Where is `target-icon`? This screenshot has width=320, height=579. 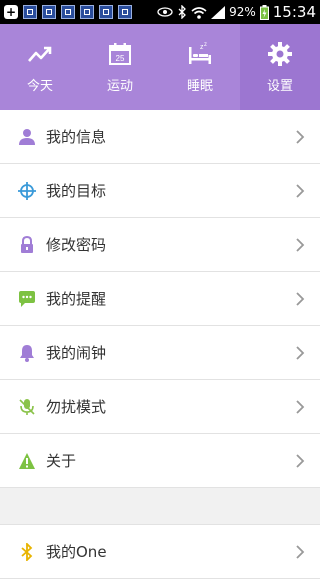 target-icon is located at coordinates (27, 190).